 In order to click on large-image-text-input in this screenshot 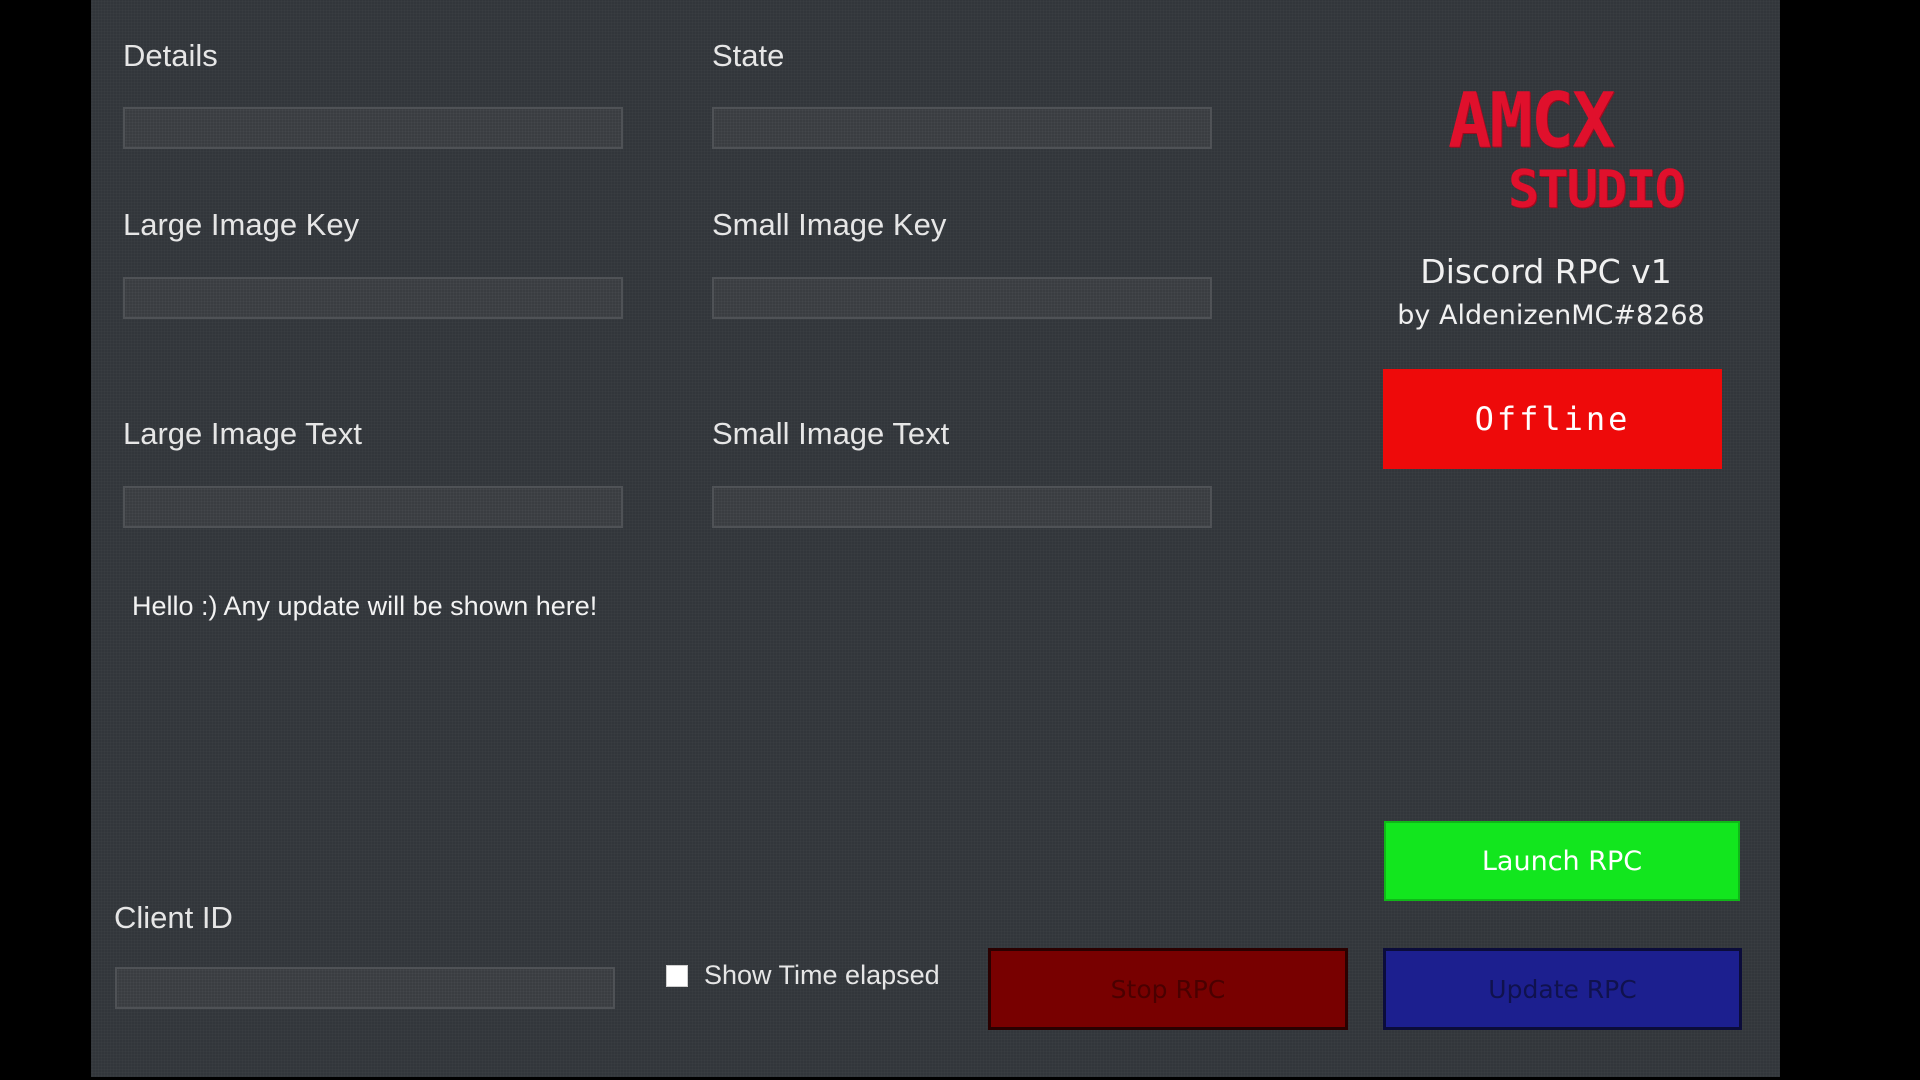, I will do `click(373, 507)`.